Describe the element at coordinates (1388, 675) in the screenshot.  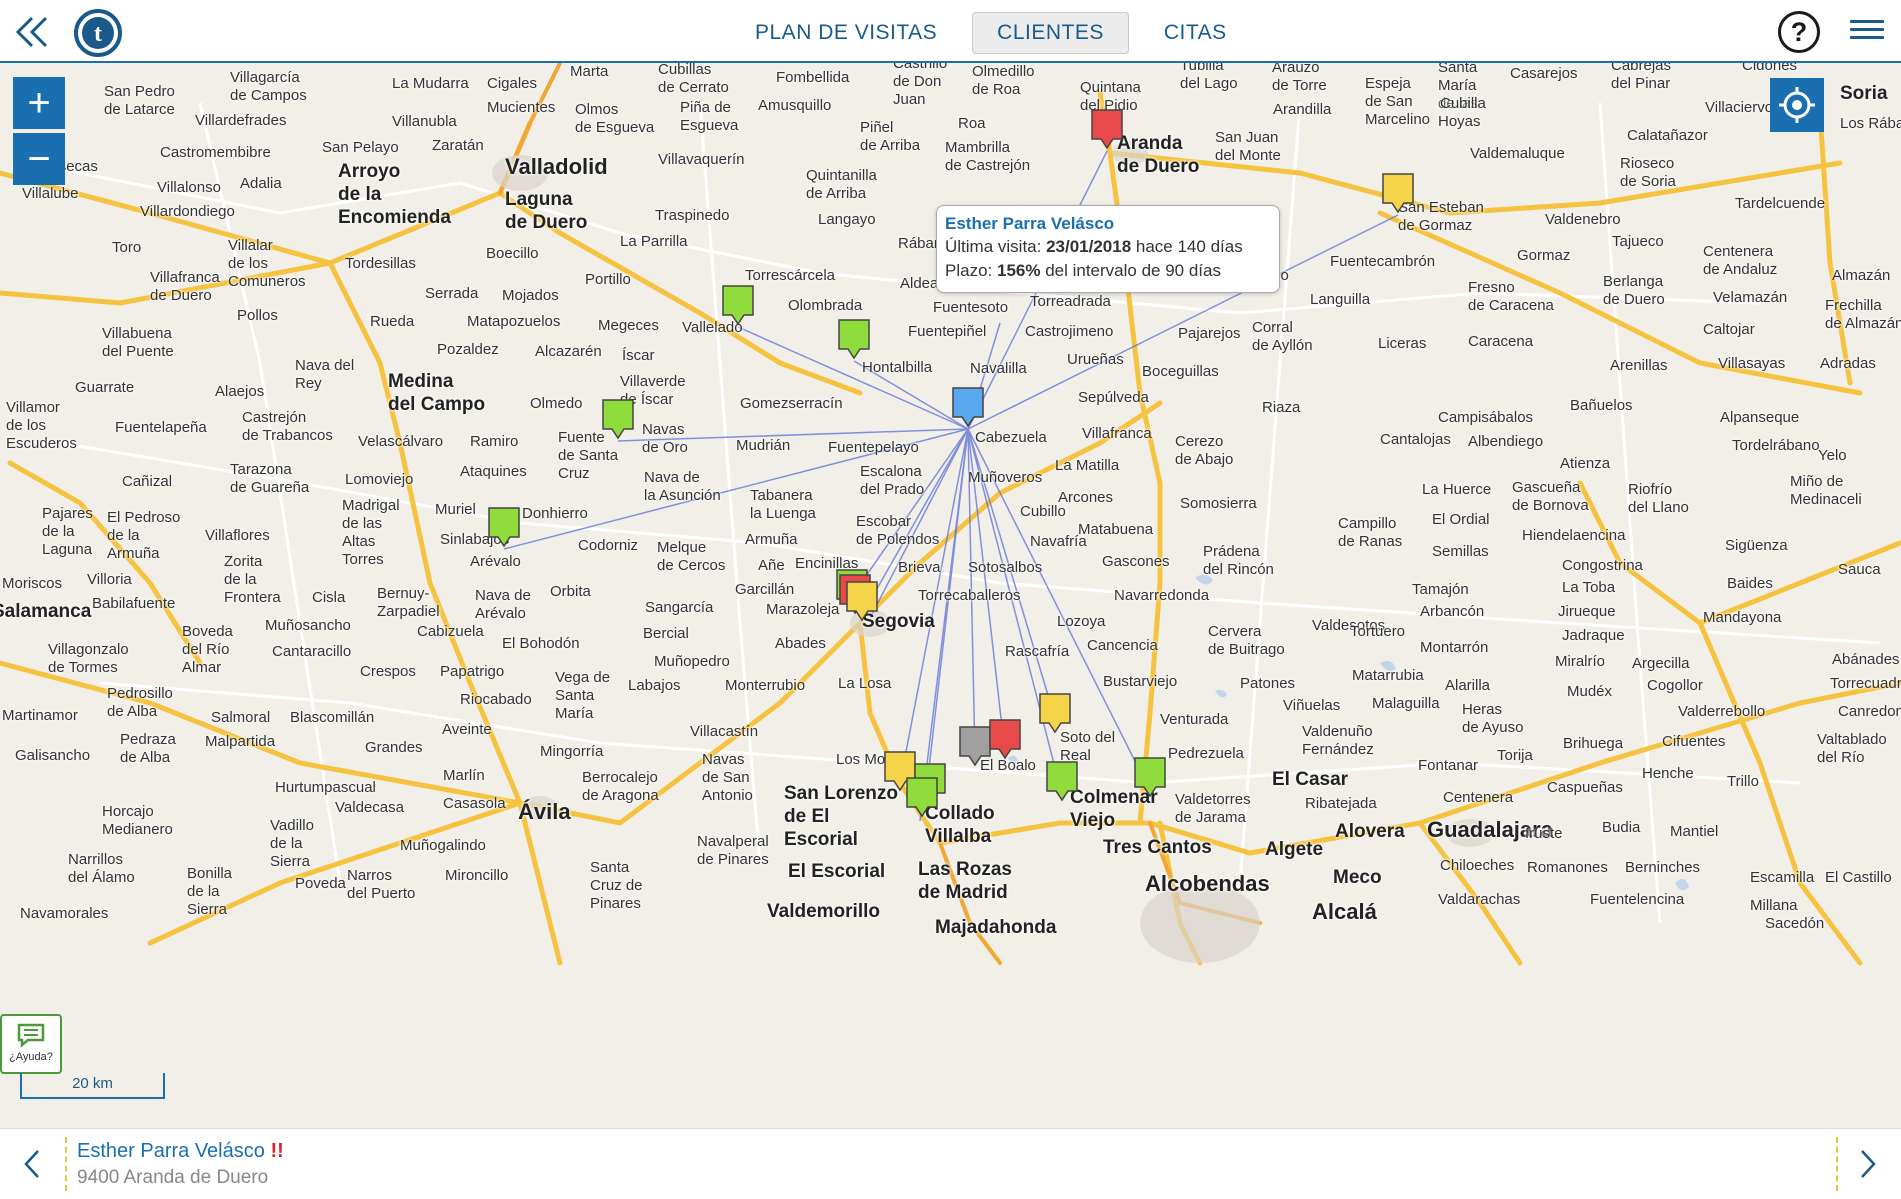
I see `map-place-label: Matarrubia` at that location.